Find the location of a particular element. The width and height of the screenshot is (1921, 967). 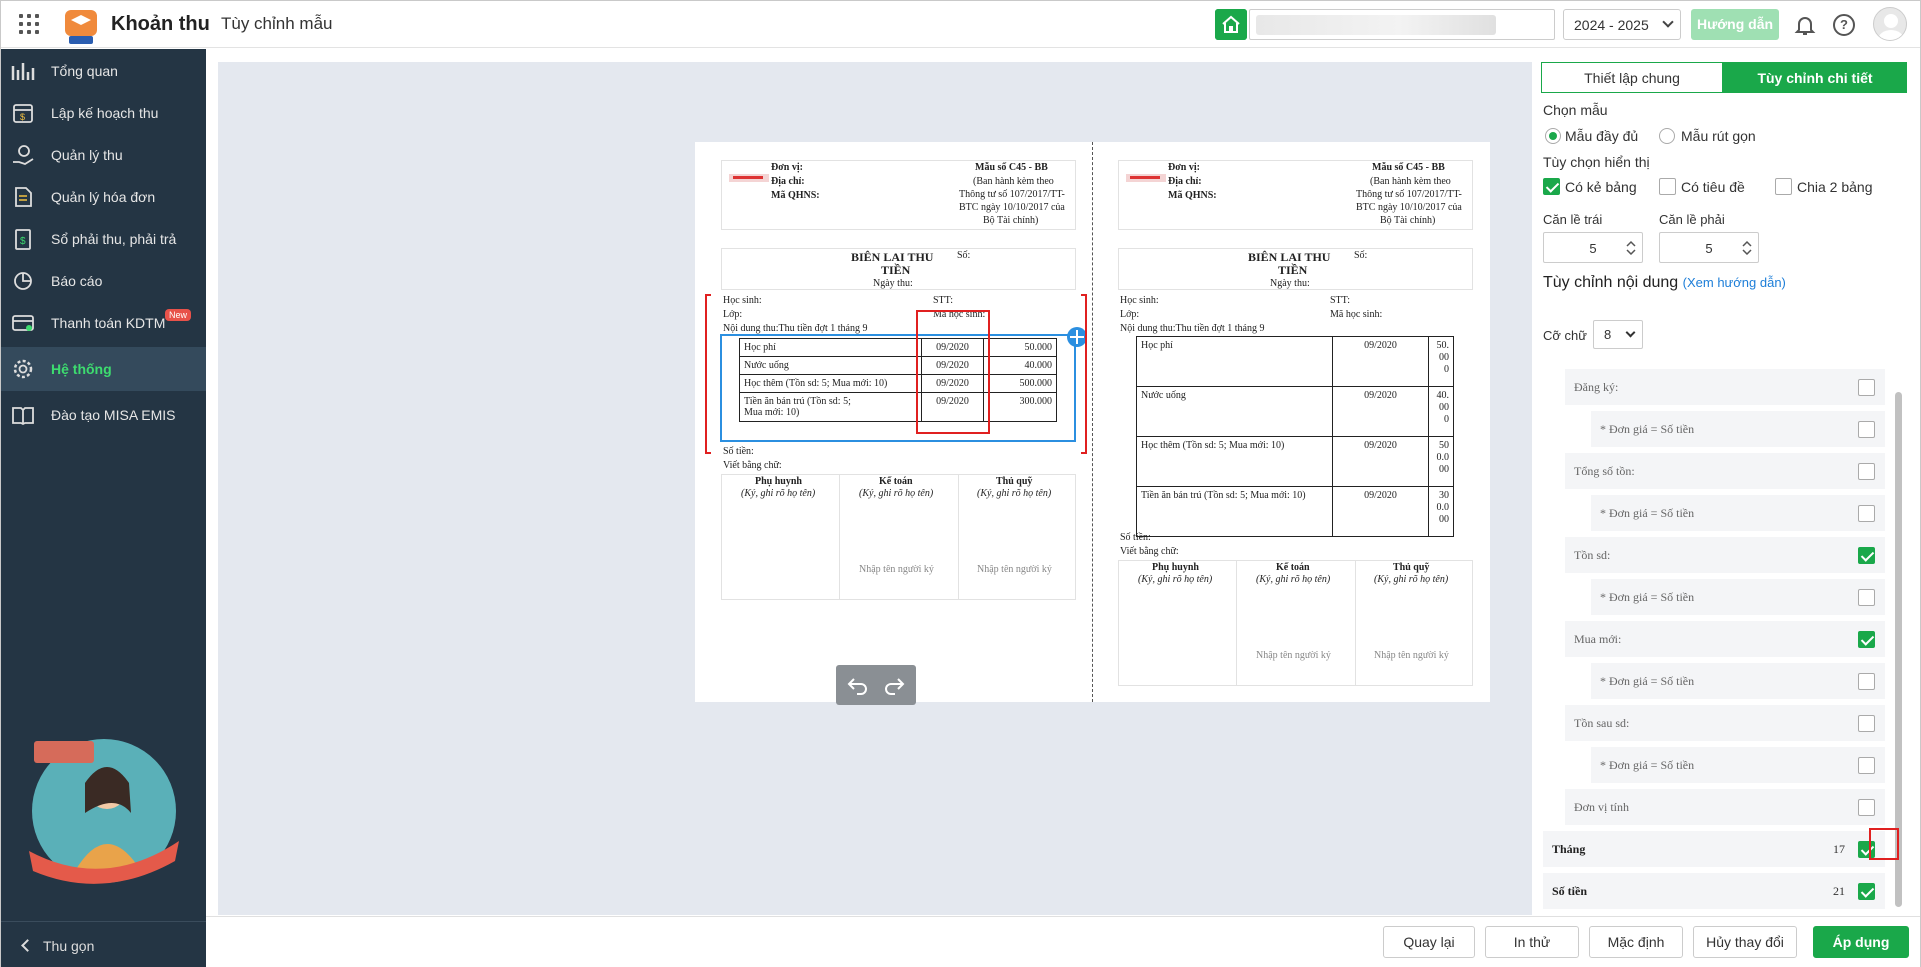

month-column-highlight is located at coordinates (953, 372).